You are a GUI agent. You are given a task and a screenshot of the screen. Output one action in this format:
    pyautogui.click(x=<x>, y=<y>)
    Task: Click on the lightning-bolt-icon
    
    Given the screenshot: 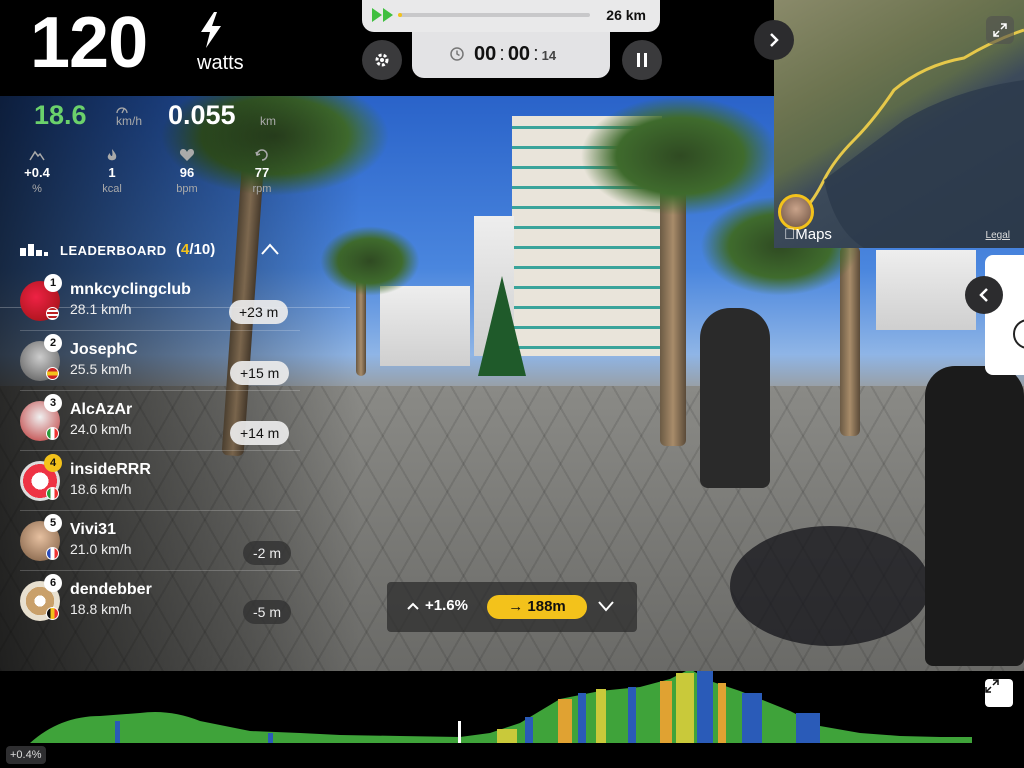 What is the action you would take?
    pyautogui.click(x=211, y=30)
    